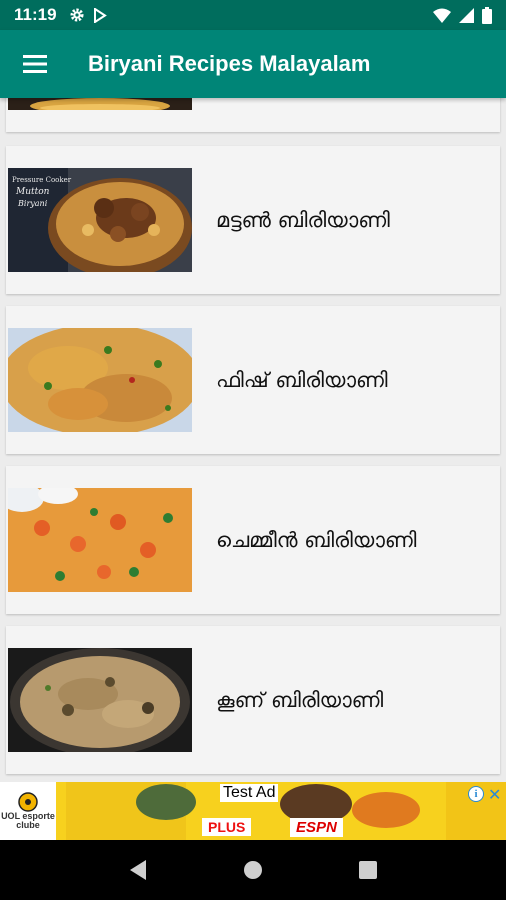 The image size is (506, 900). What do you see at coordinates (100, 104) in the screenshot?
I see `partial-biryani-image` at bounding box center [100, 104].